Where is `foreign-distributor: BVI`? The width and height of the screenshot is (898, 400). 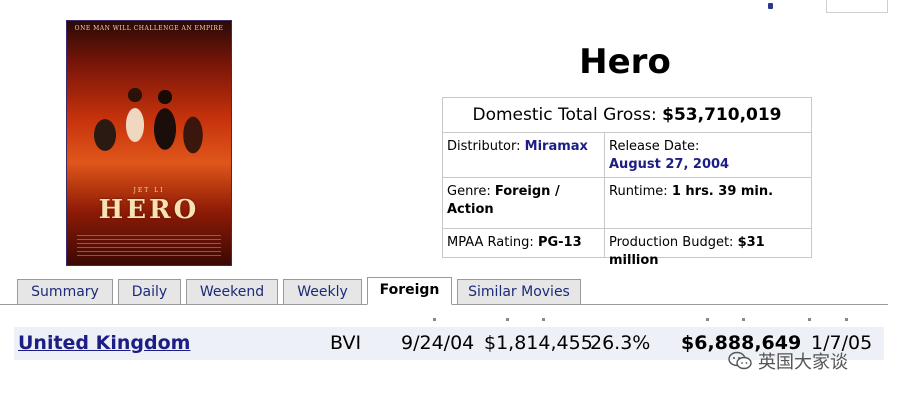
foreign-distributor: BVI is located at coordinates (346, 343).